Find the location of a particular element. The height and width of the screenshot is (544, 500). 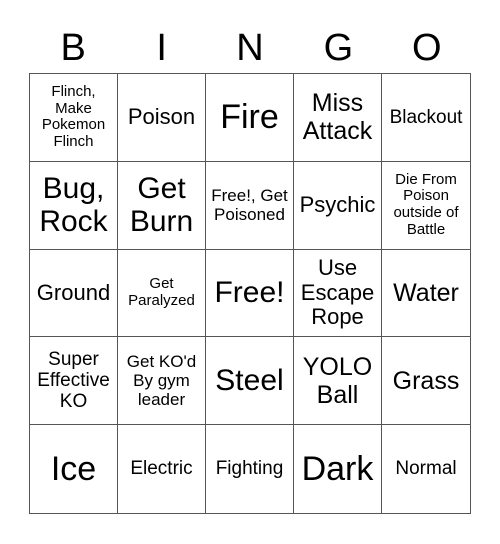

bingo-cell: Blackout is located at coordinates (426, 118).